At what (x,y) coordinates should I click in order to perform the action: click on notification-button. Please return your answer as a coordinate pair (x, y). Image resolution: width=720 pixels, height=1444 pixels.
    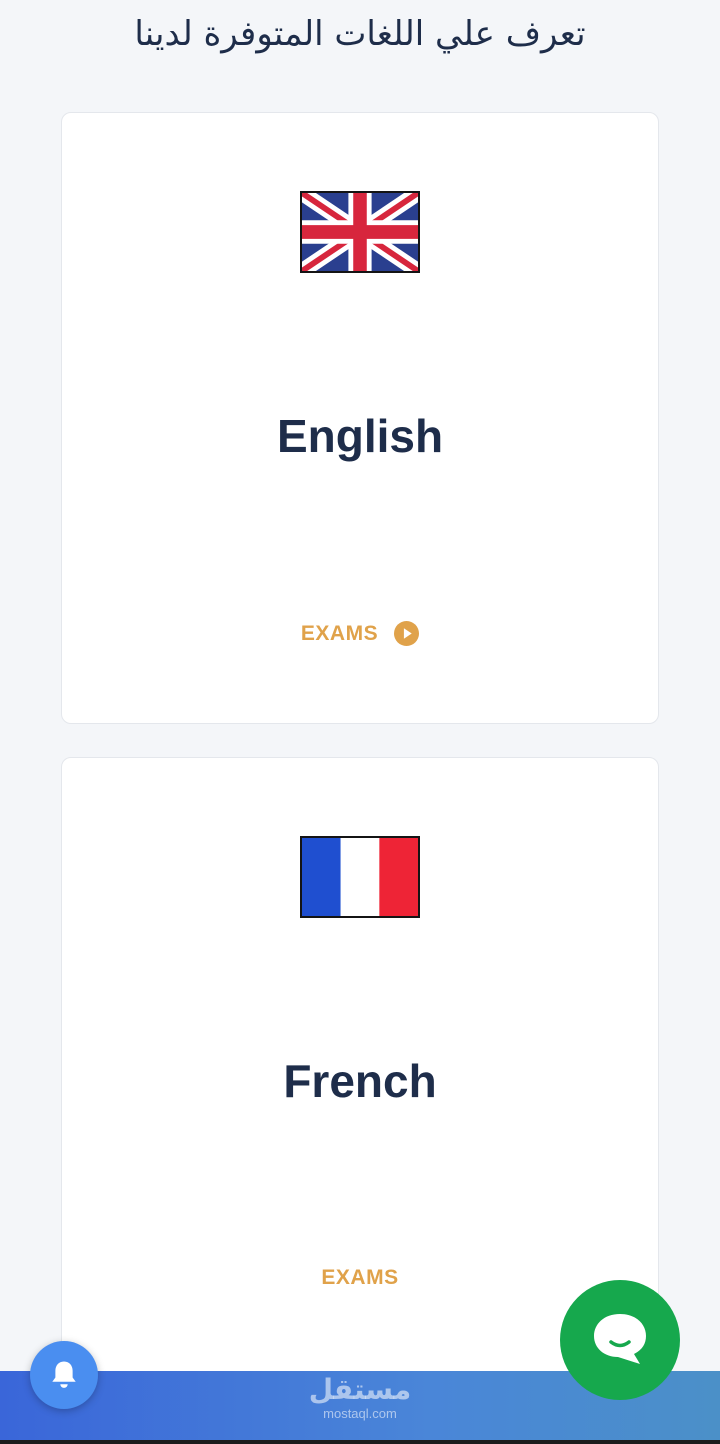
    Looking at the image, I should click on (64, 1375).